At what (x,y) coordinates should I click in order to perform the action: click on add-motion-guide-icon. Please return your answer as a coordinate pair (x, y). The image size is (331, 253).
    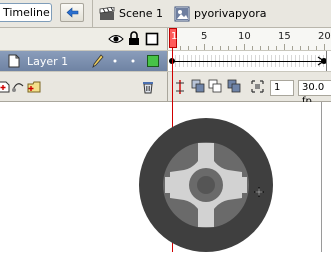
    Looking at the image, I should click on (18, 87).